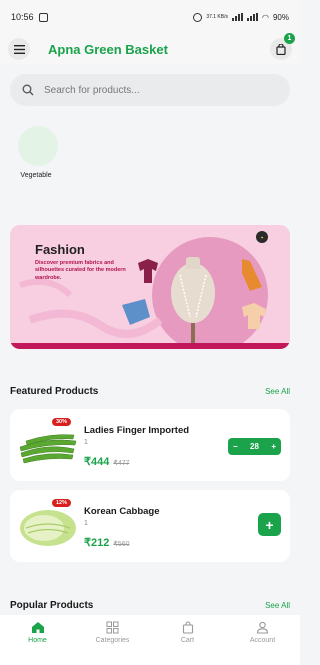 The image size is (320, 665). I want to click on product-price-row: ₹444 ₹477, so click(107, 461).